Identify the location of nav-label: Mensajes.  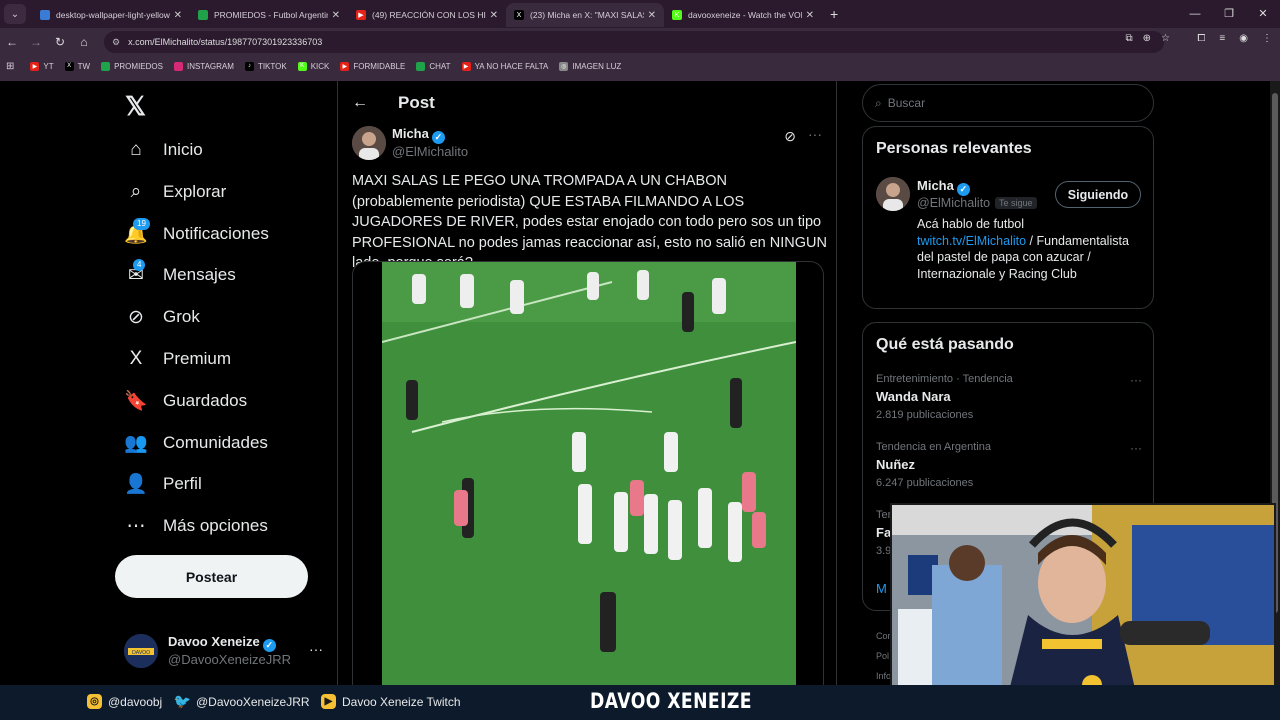
(199, 275).